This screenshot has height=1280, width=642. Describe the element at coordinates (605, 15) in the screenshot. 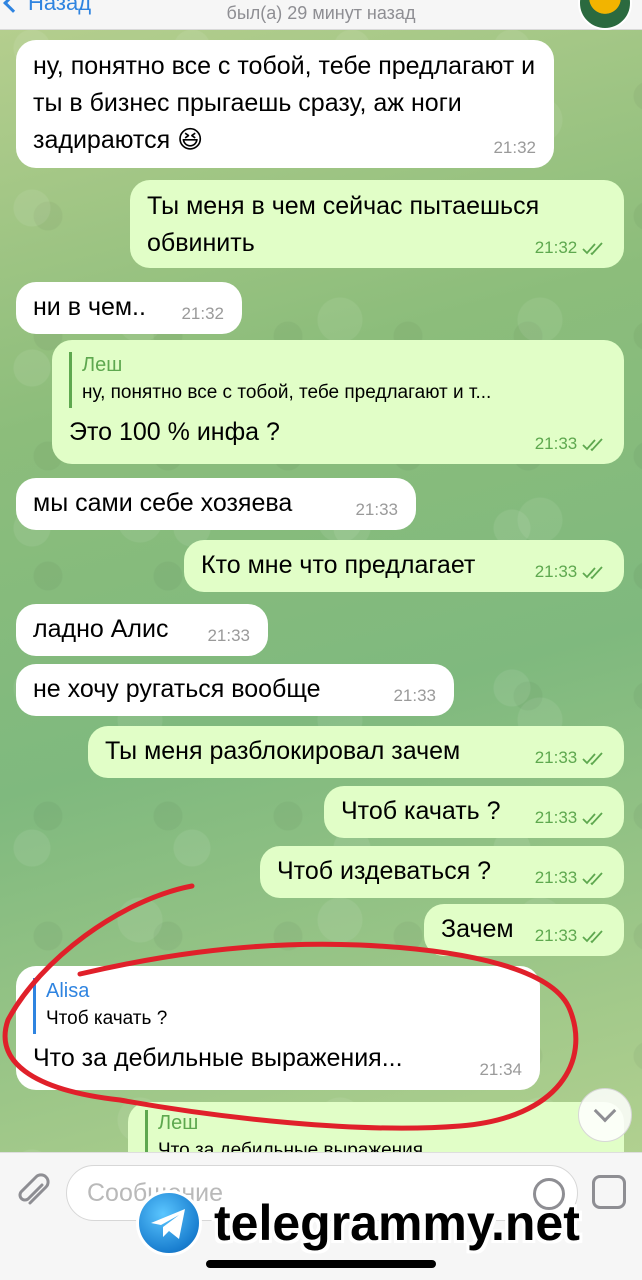

I see `avatar` at that location.